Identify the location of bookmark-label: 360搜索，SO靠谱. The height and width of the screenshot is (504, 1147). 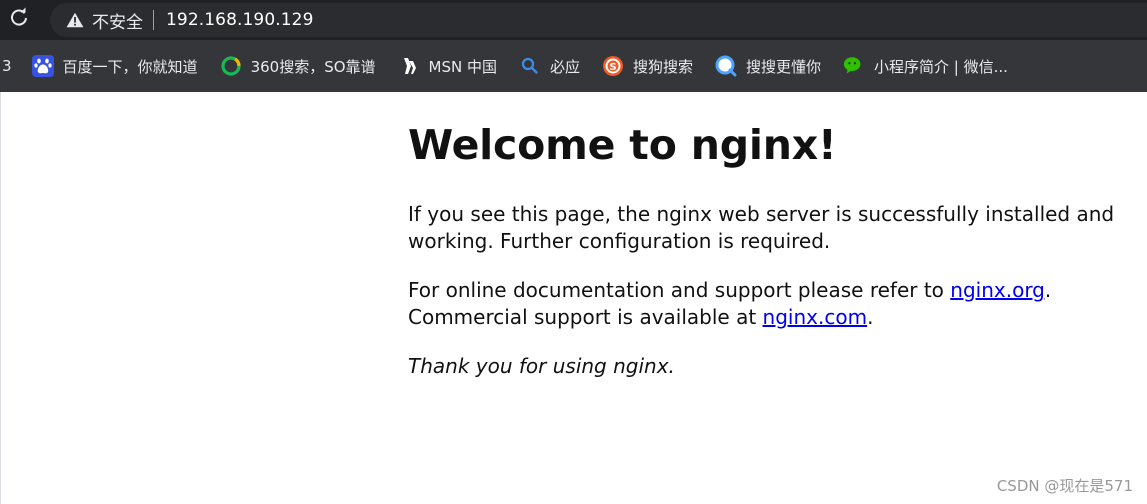
(313, 66).